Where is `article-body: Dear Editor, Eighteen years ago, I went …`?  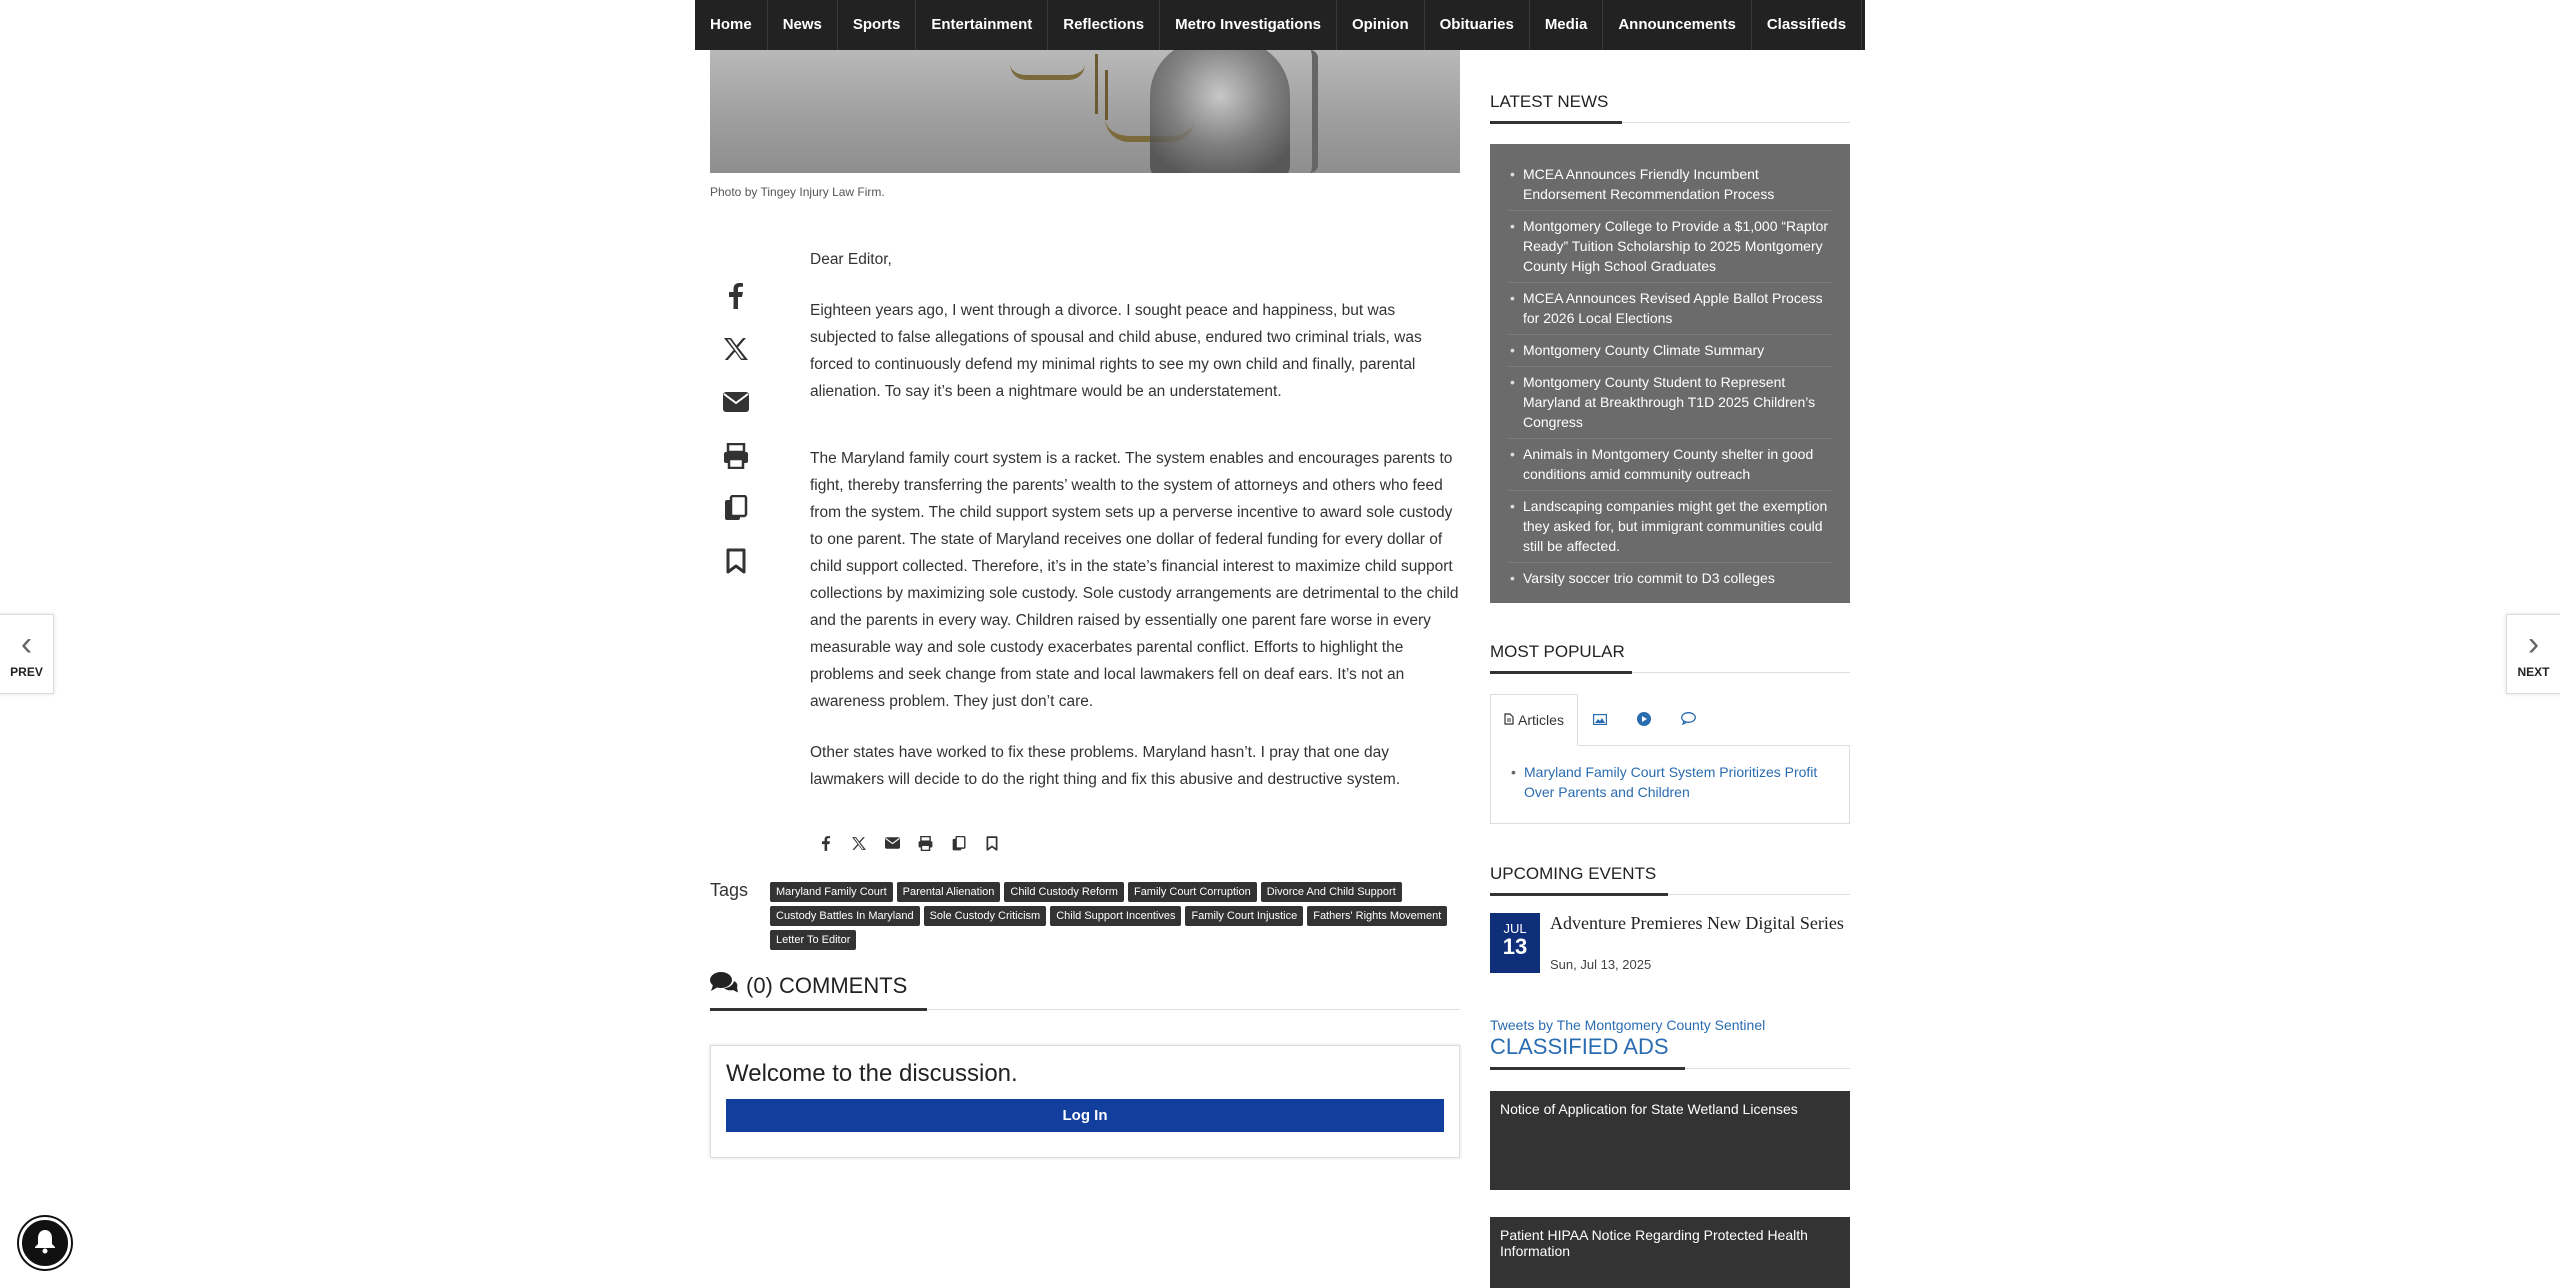
article-body: Dear Editor, Eighteen years ago, I went … is located at coordinates (1135, 531).